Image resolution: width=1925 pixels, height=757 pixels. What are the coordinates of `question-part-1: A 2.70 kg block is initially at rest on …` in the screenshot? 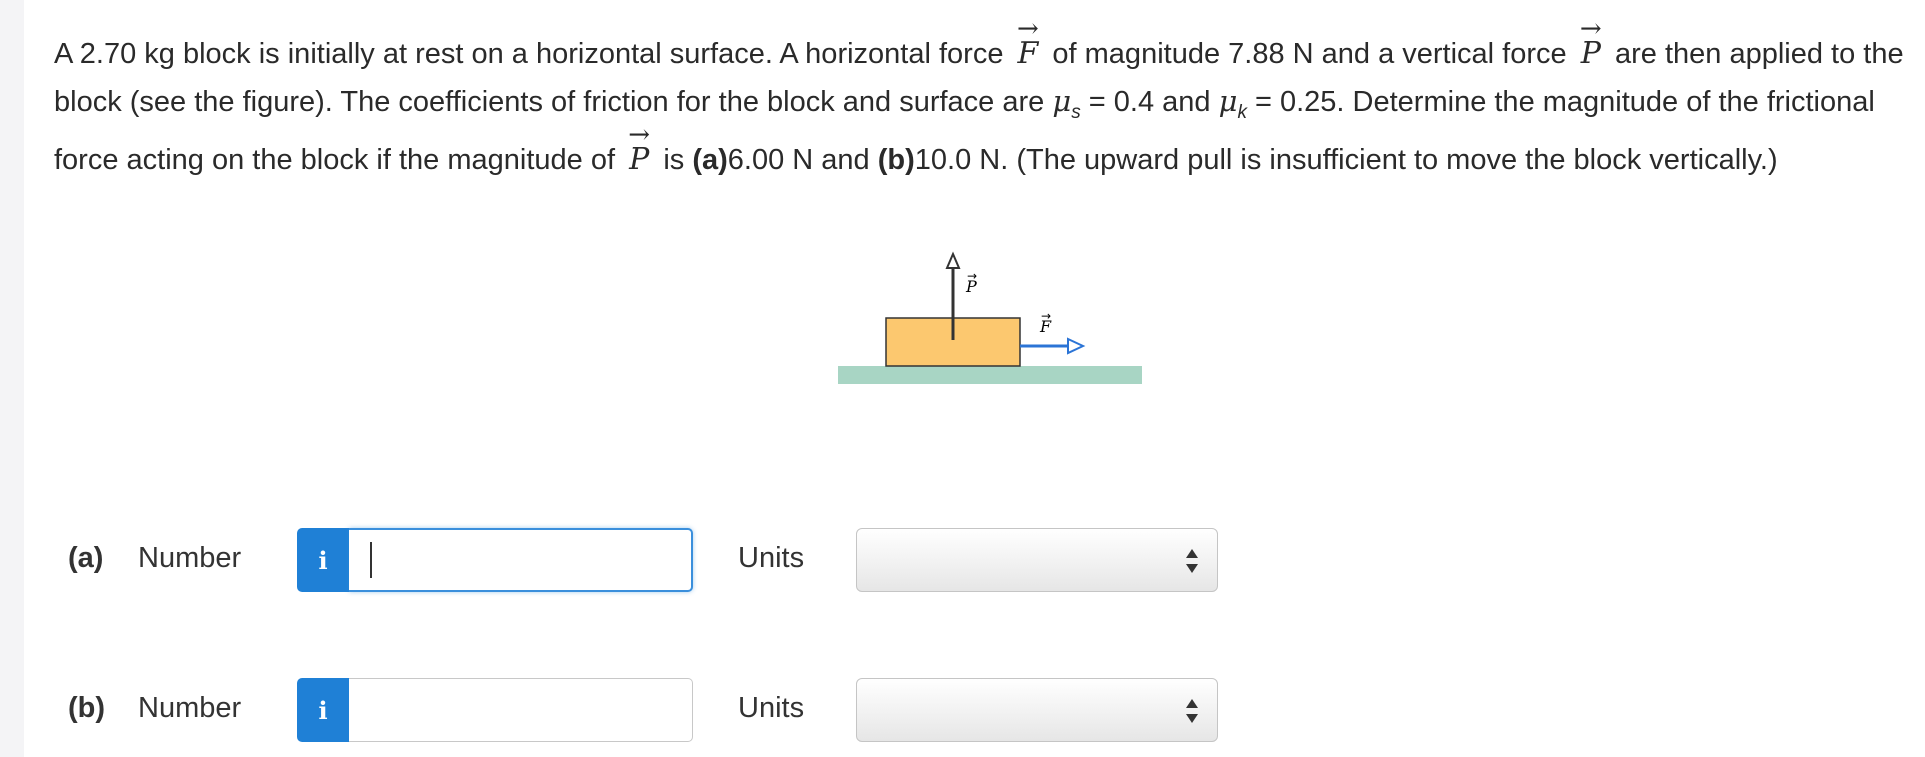 It's located at (529, 54).